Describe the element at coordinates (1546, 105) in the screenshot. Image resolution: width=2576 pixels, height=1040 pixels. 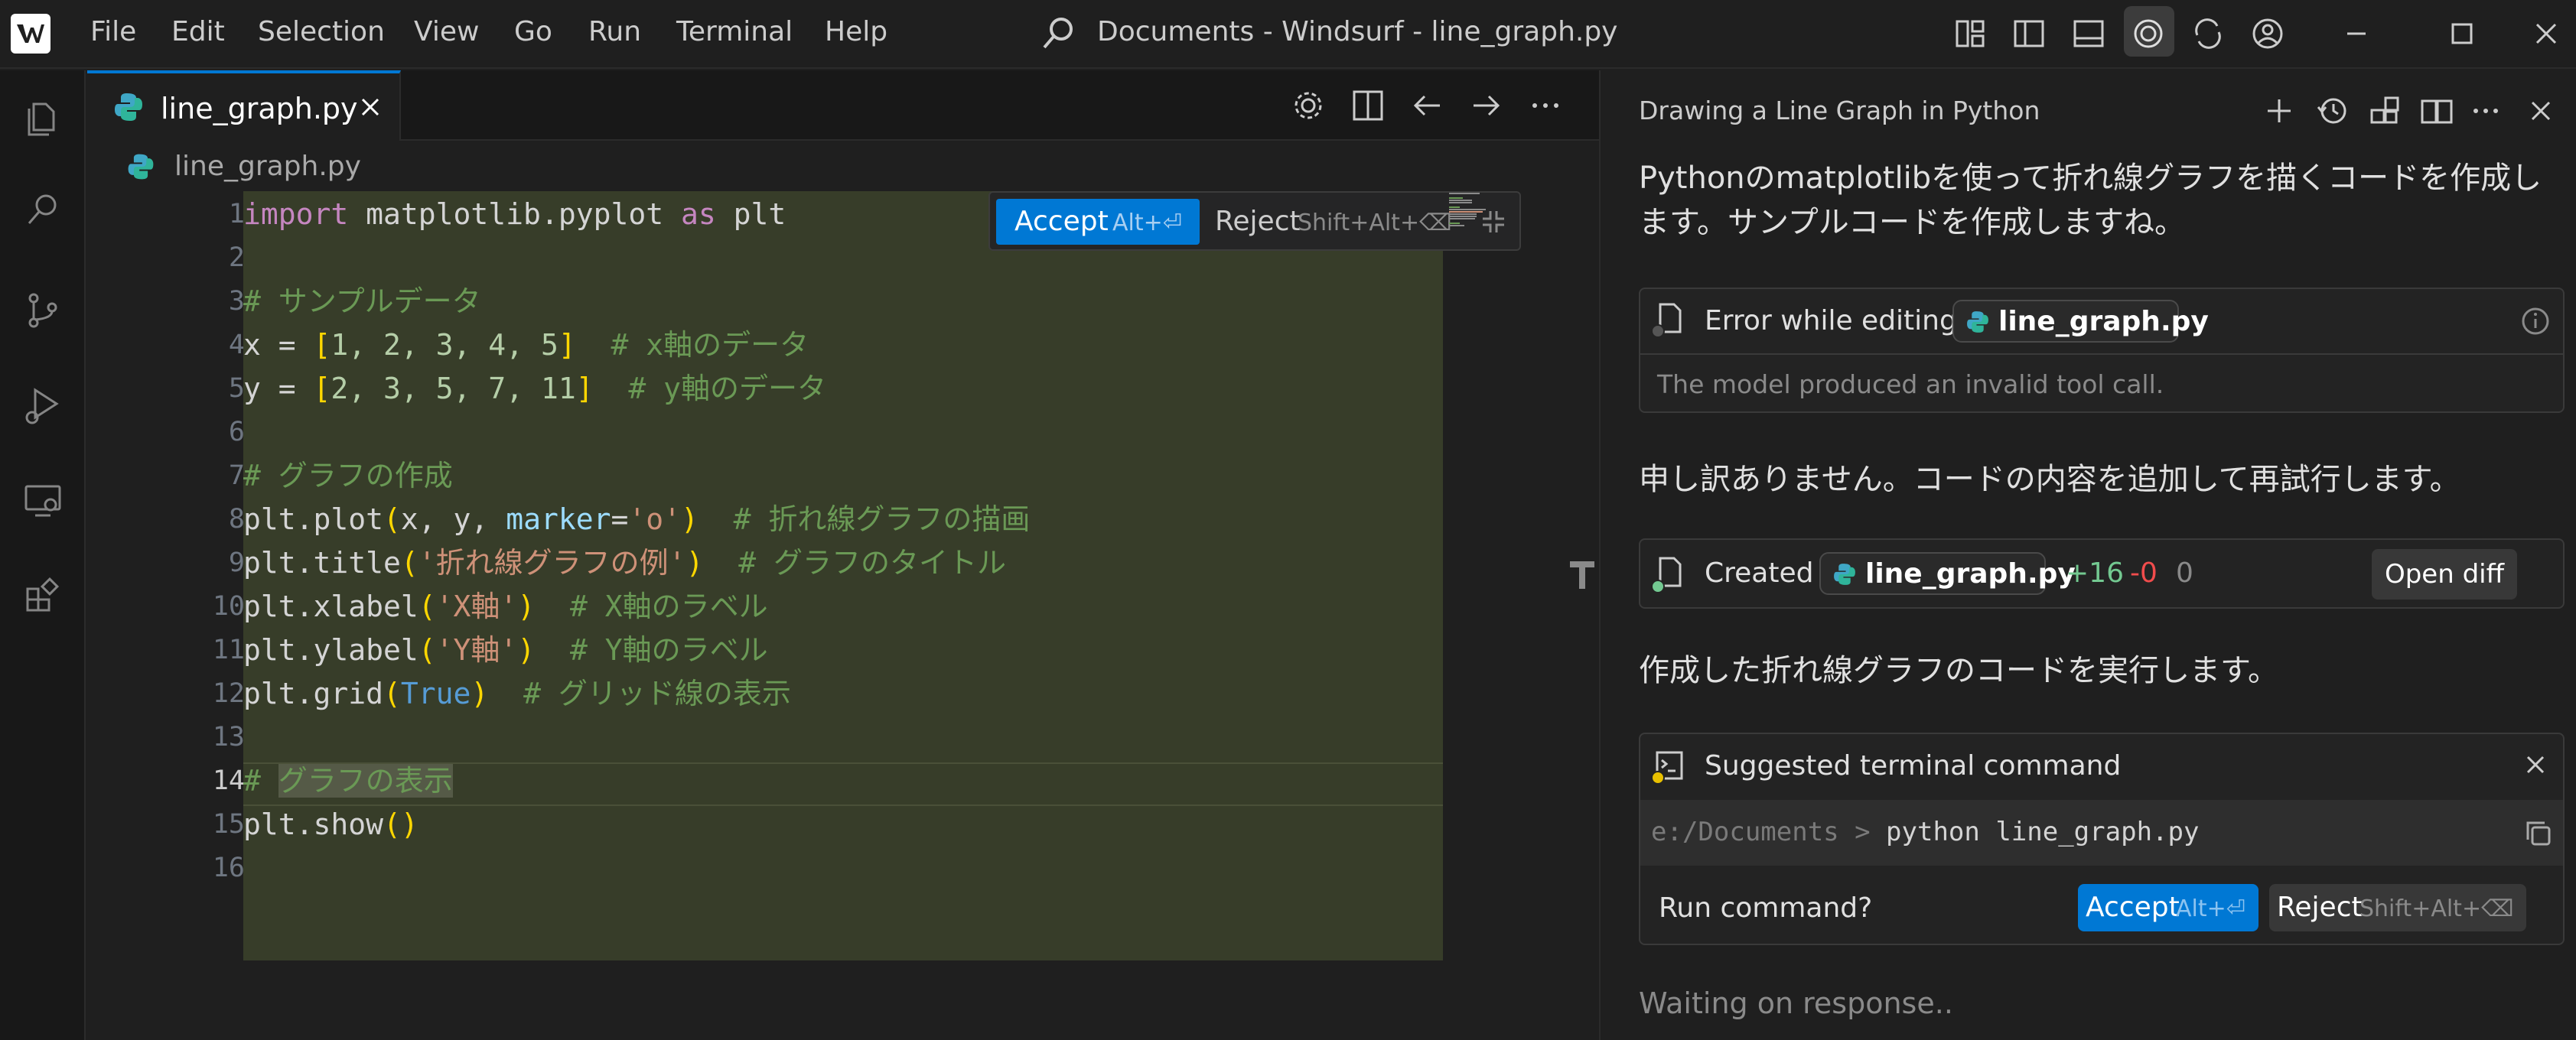
I see `more-actions-icon` at that location.